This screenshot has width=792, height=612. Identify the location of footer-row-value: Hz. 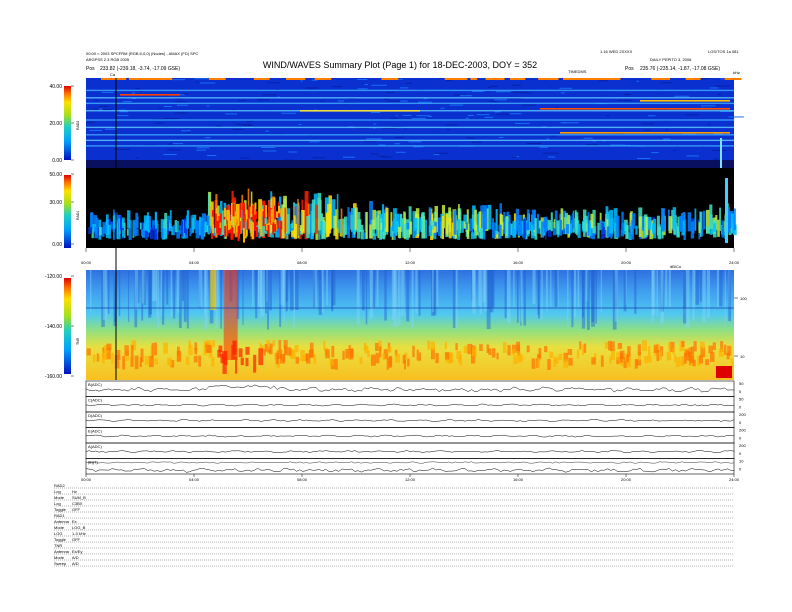
(74, 491).